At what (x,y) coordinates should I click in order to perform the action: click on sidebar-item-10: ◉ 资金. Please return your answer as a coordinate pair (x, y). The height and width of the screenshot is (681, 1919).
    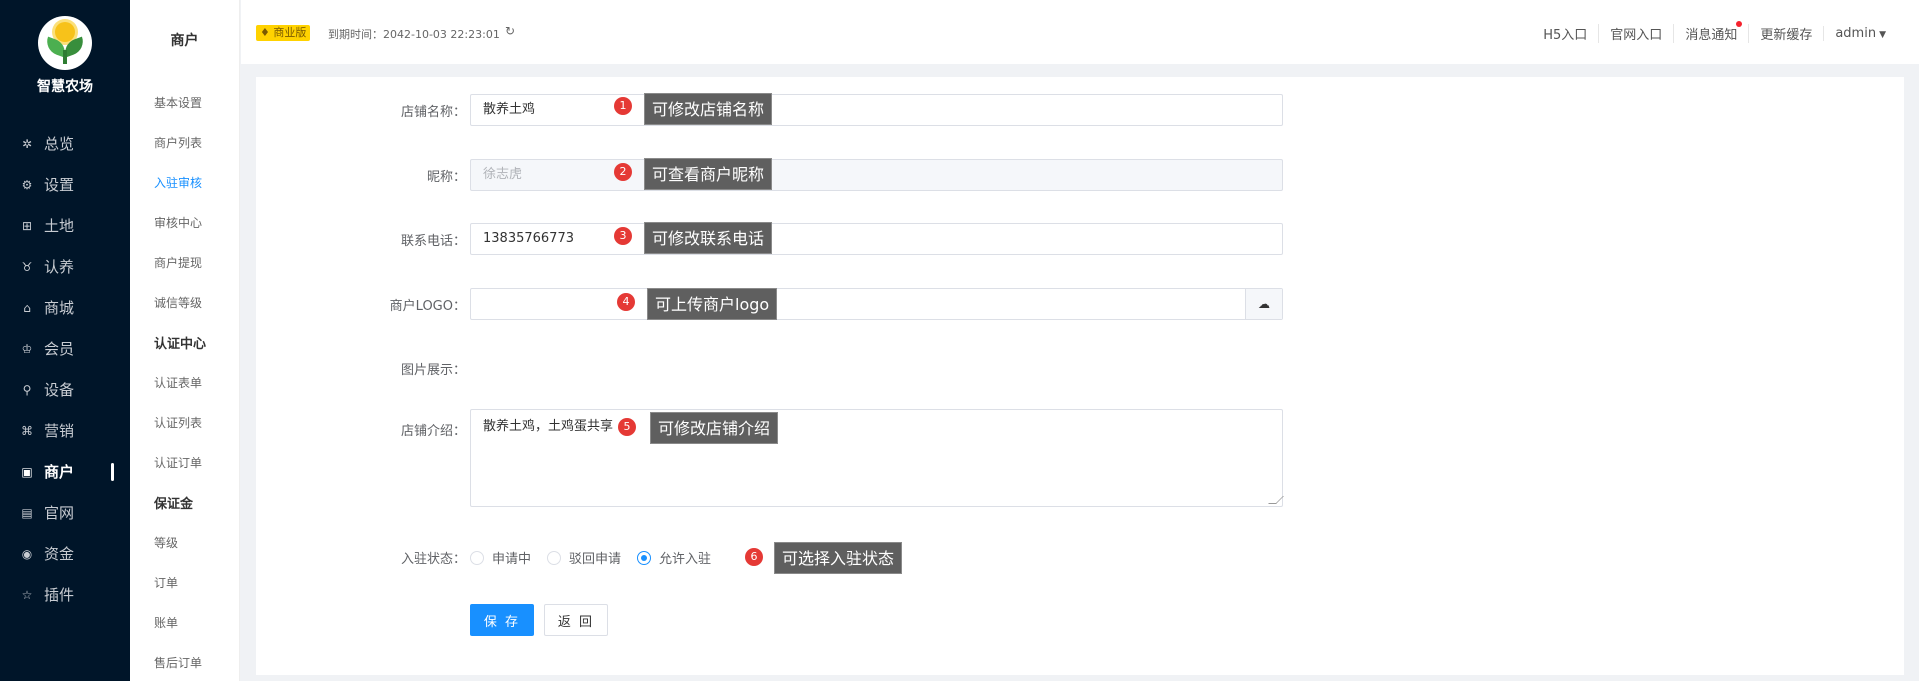
    Looking at the image, I should click on (65, 553).